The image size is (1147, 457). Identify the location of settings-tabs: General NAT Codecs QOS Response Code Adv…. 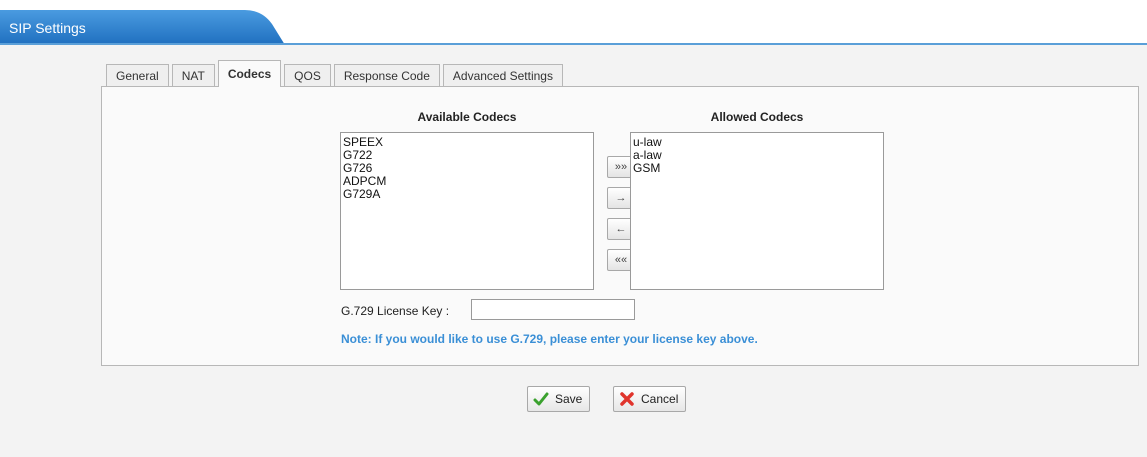
(336, 73).